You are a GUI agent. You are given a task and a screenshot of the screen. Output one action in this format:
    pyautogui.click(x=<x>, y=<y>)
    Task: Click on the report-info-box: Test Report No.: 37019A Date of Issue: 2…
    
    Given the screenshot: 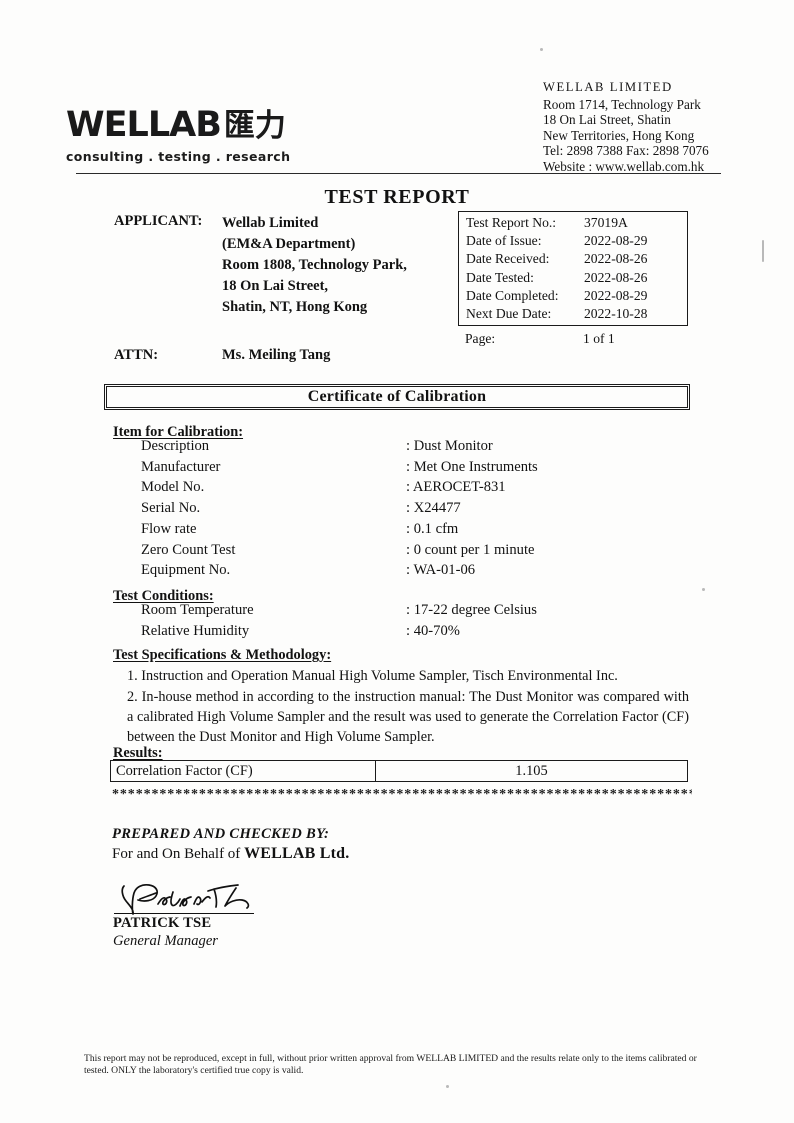 What is the action you would take?
    pyautogui.click(x=573, y=269)
    